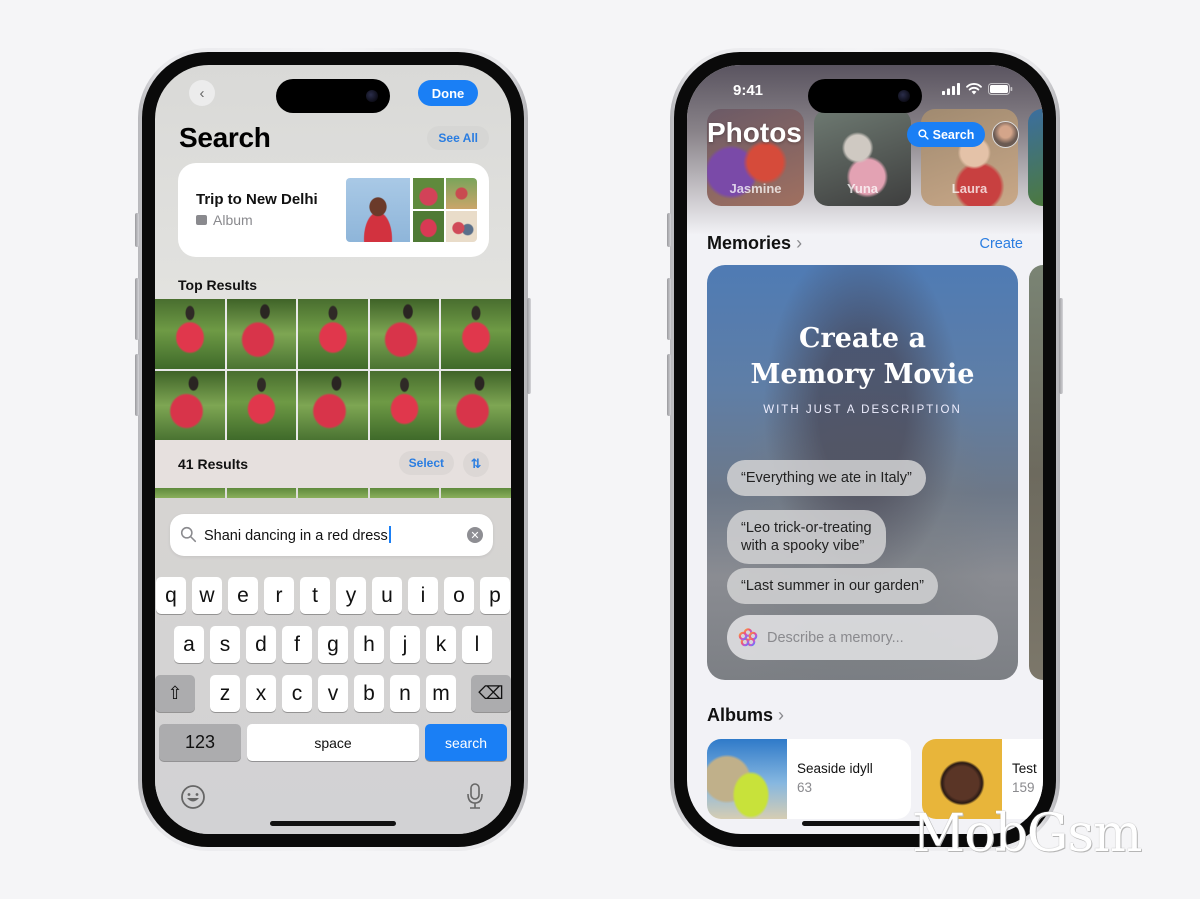  I want to click on key-j: j, so click(405, 644).